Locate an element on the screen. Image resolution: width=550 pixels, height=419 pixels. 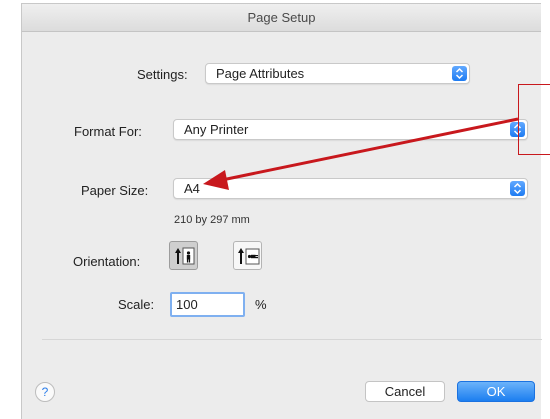
annotation-arrow-icon is located at coordinates (361, 153).